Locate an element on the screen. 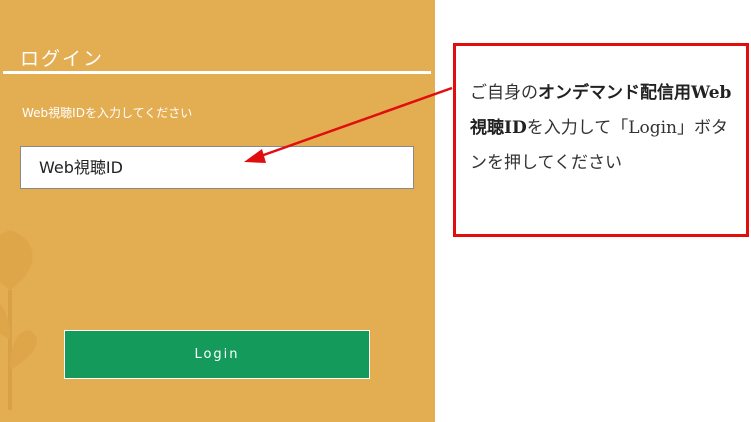  decorative-flower-image is located at coordinates (19, 320).